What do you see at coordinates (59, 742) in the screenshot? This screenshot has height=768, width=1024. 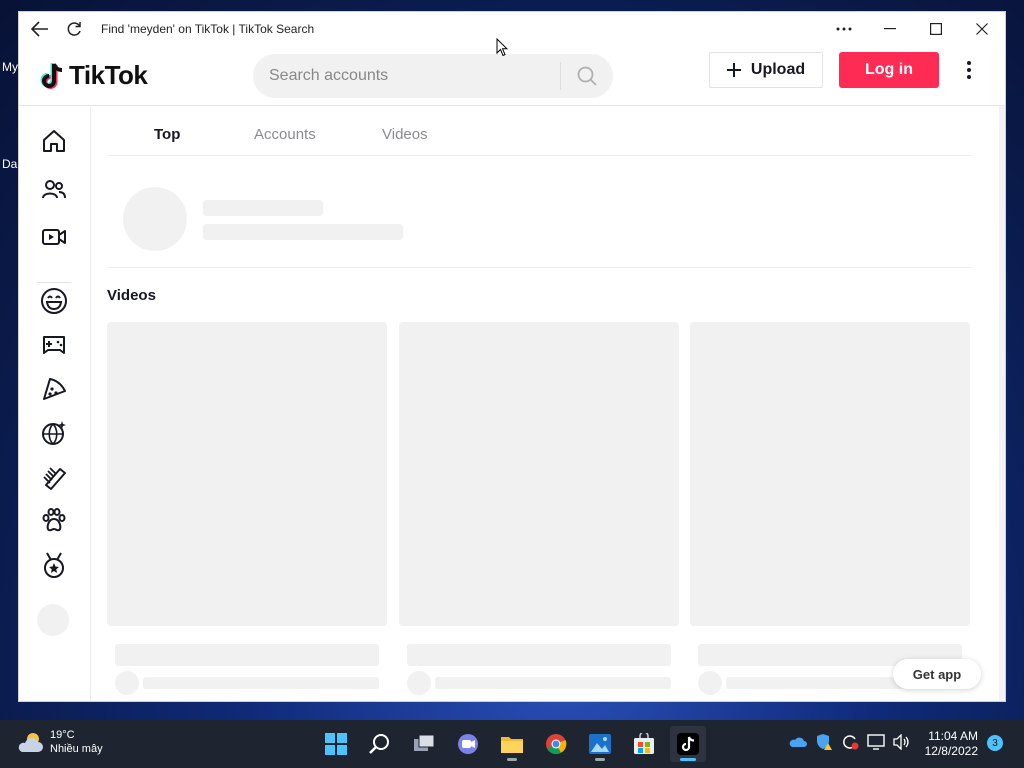 I see `weather-widget: 19°C Nhiều mây` at bounding box center [59, 742].